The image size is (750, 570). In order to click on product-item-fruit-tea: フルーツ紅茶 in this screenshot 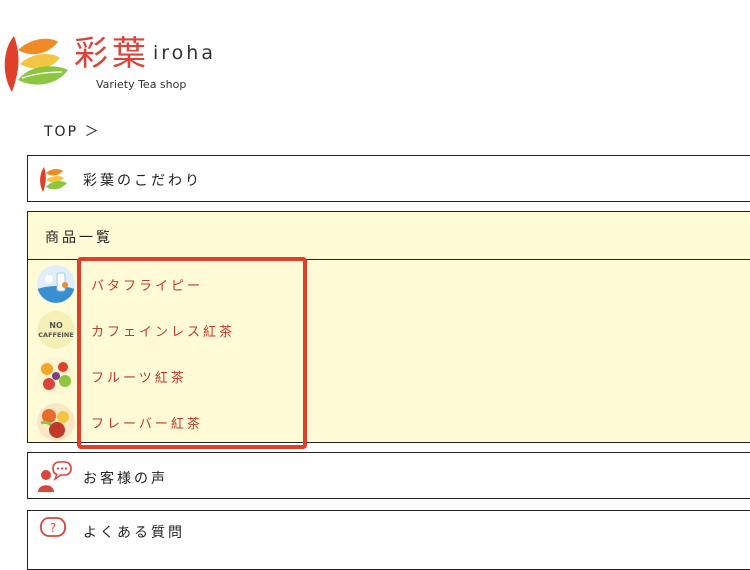, I will do `click(389, 376)`.